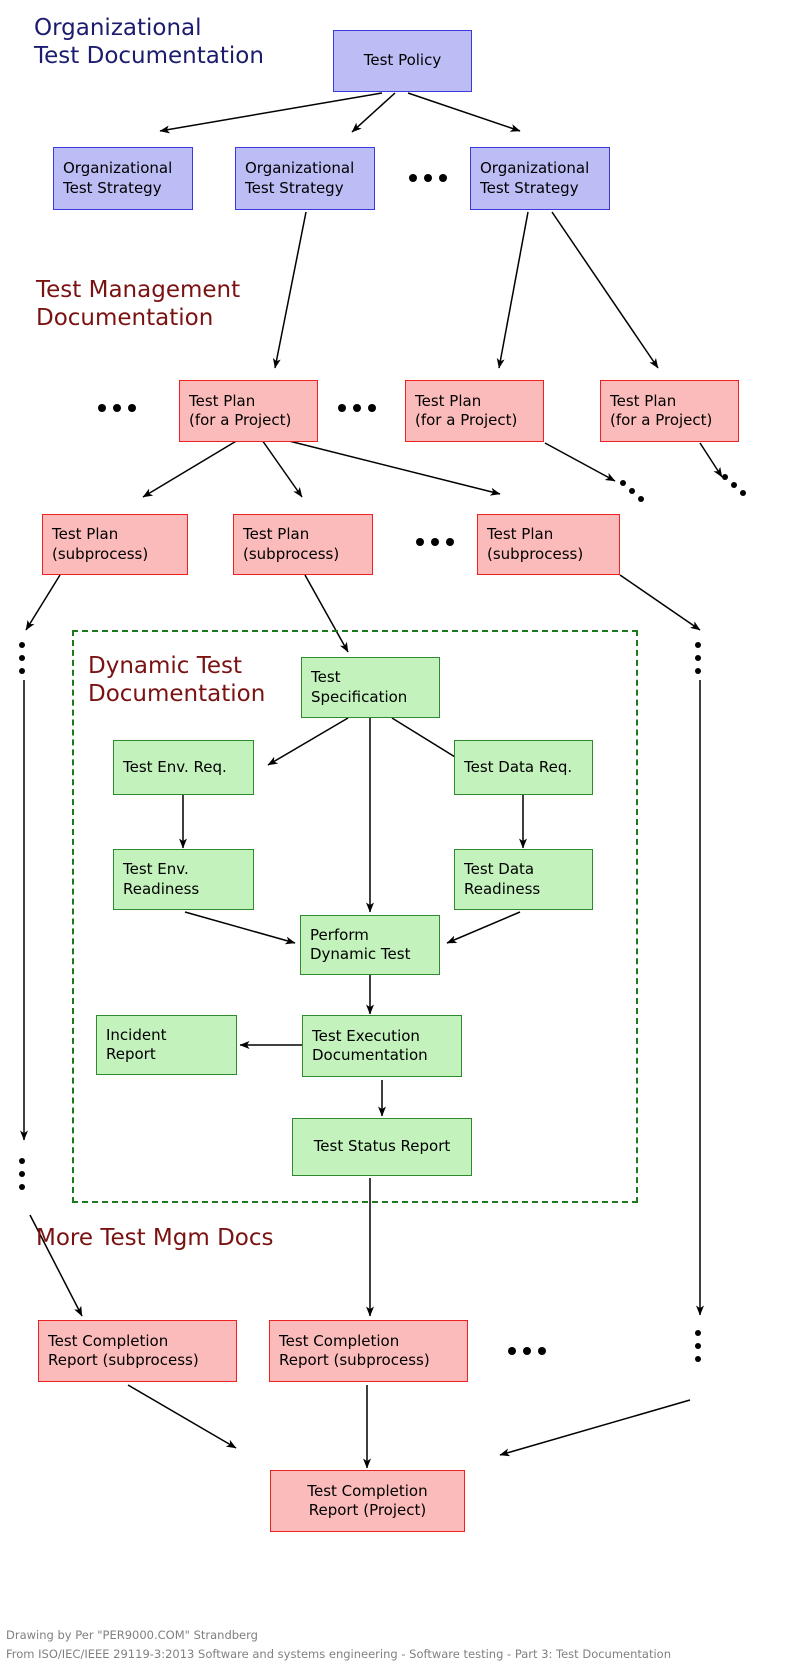 The image size is (800, 1677). What do you see at coordinates (137, 1351) in the screenshot?
I see `node-test-completion-report-subprocess-1: Test Completion Report (subprocess)` at bounding box center [137, 1351].